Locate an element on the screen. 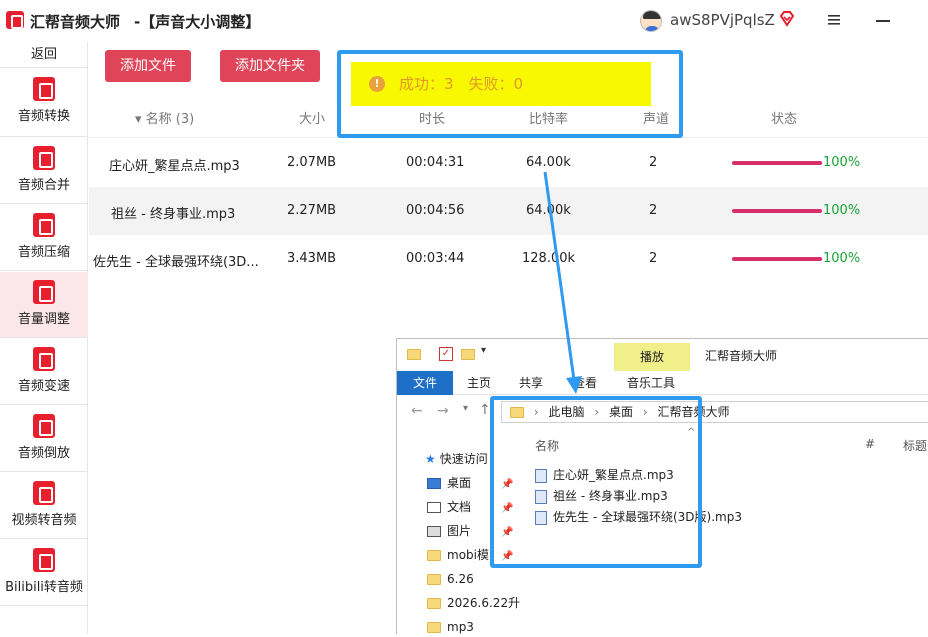 The height and width of the screenshot is (637, 928). star-icon: ★ is located at coordinates (430, 459).